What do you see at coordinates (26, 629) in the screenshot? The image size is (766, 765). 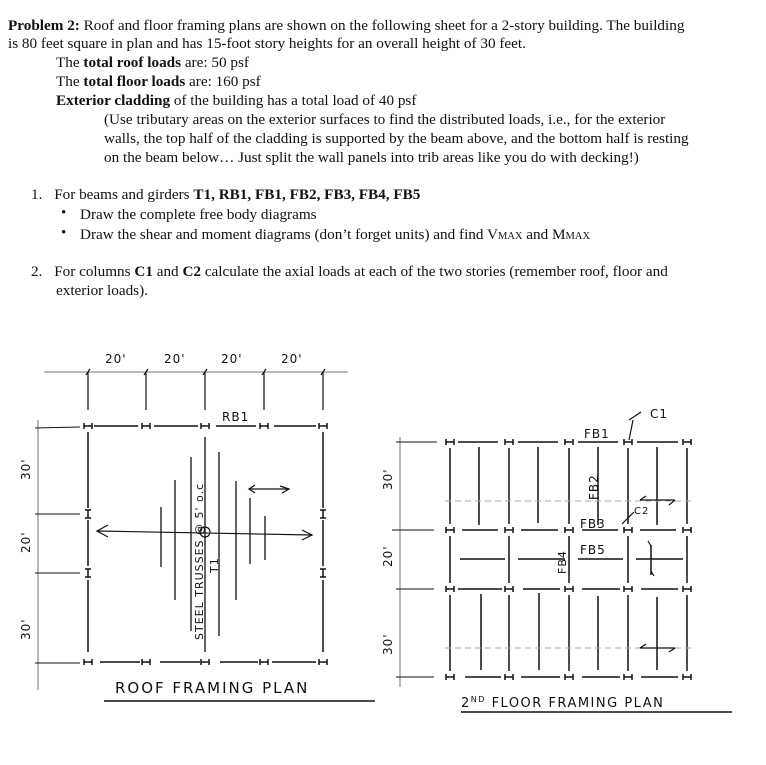 I see `roof-dim-side-3: 30'` at bounding box center [26, 629].